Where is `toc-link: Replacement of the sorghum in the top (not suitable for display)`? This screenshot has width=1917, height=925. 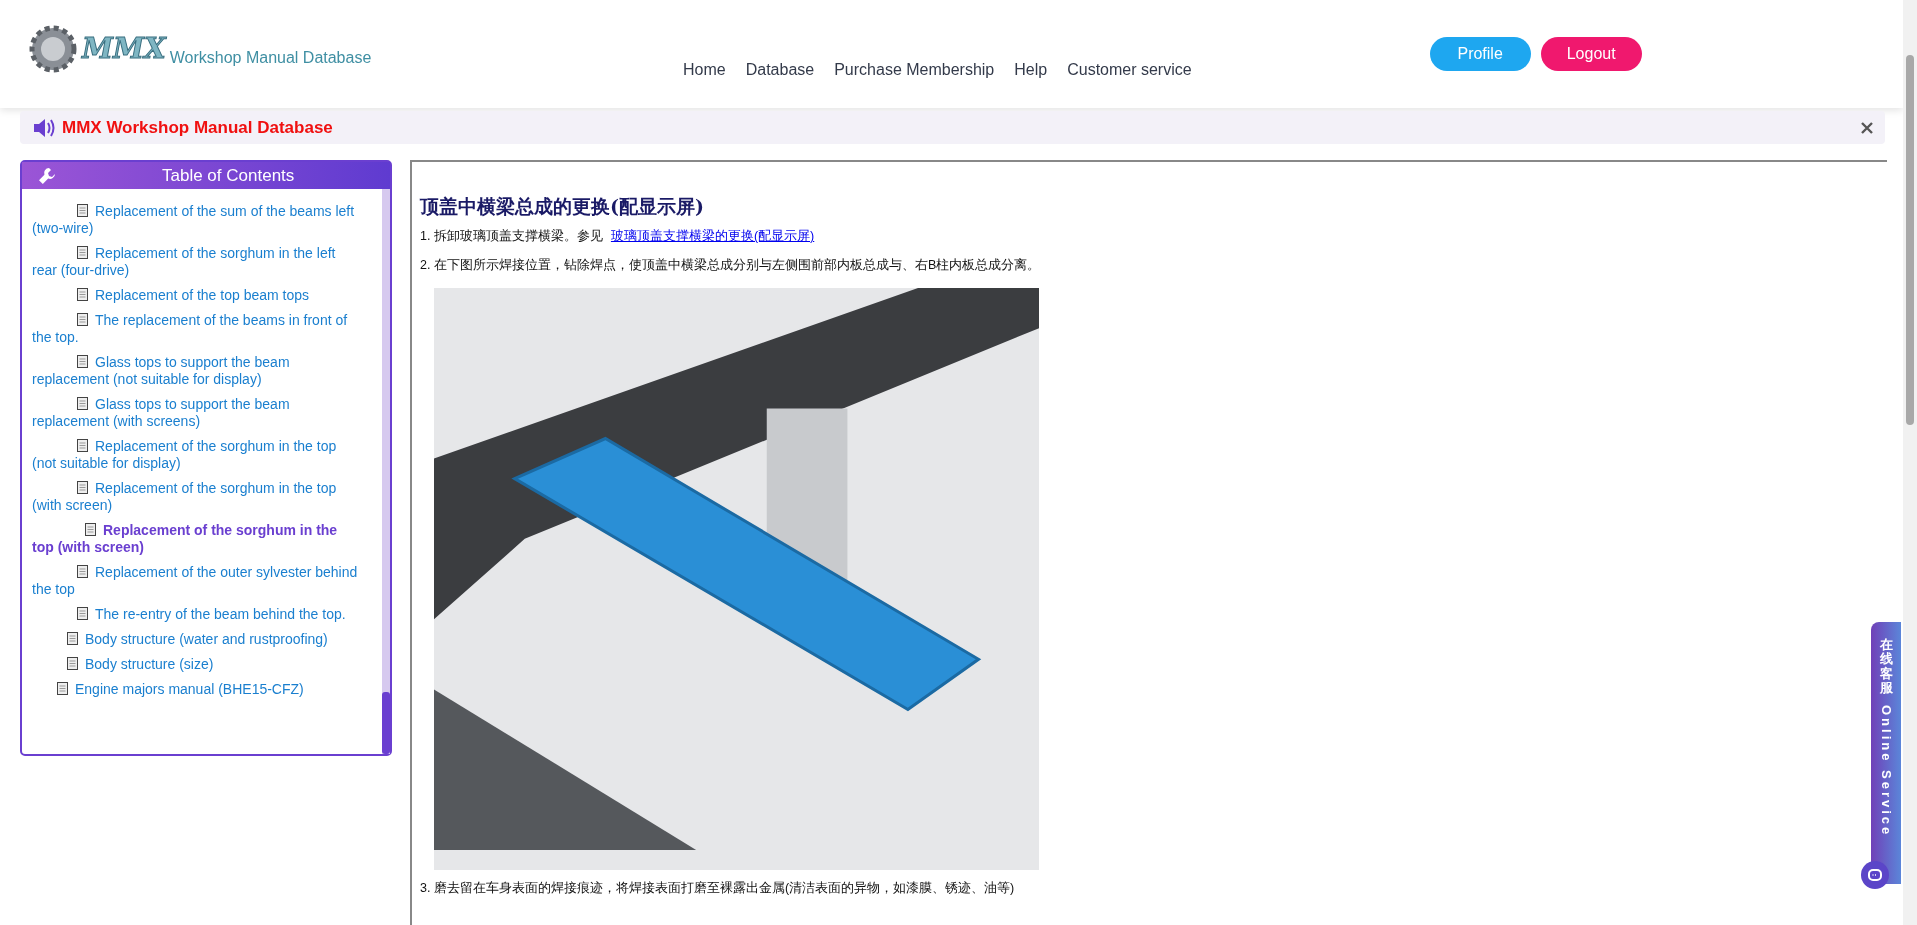
toc-link: Replacement of the sorghum in the top (not suitable for display) is located at coordinates (196, 455).